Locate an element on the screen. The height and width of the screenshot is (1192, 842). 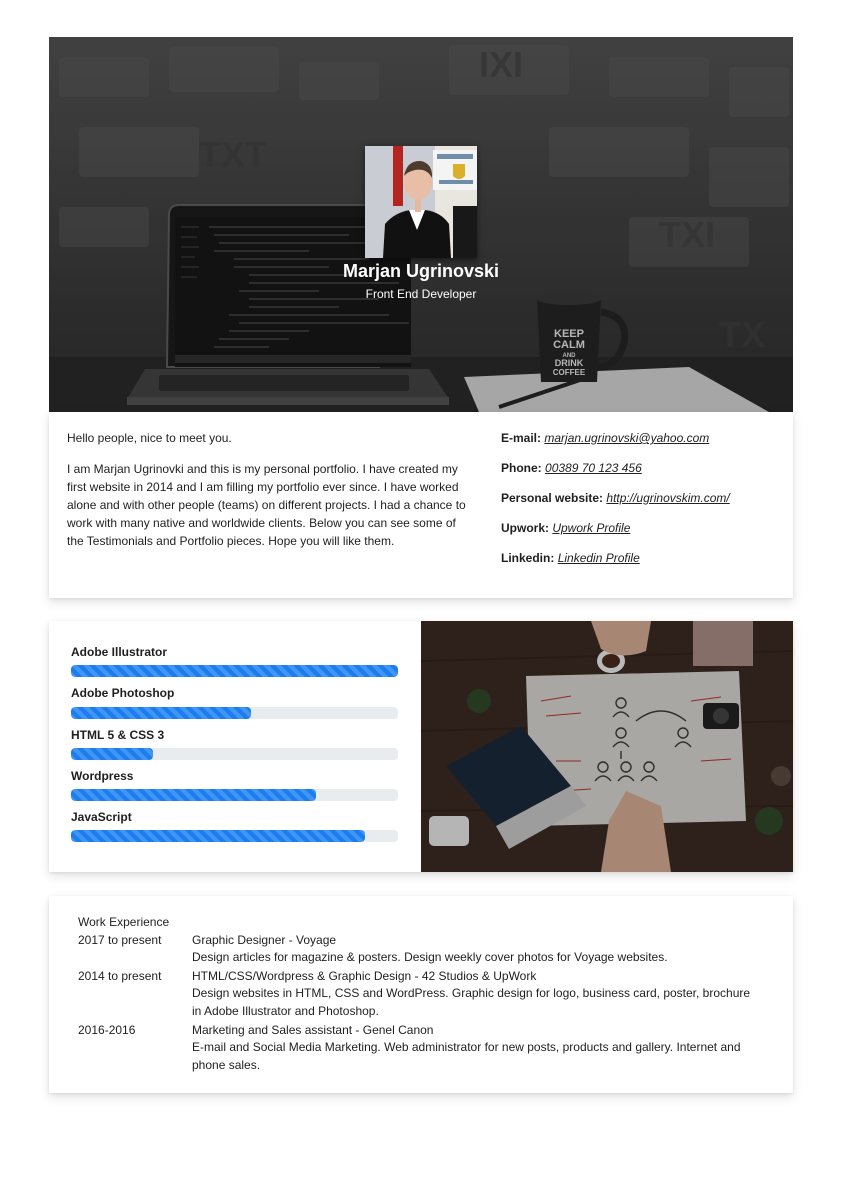
skill-label: Wordpress is located at coordinates (102, 776).